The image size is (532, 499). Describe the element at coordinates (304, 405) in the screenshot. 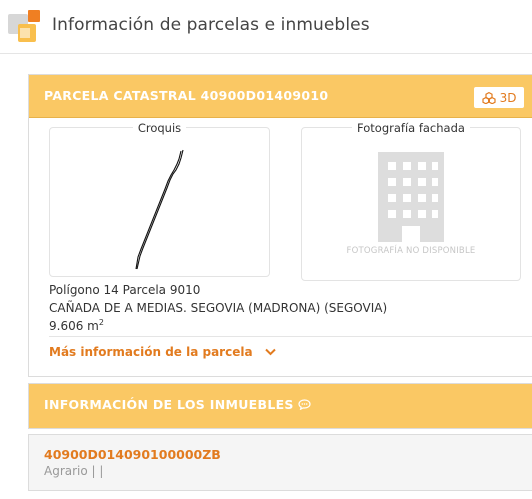

I see `speech-bubble-icon` at that location.